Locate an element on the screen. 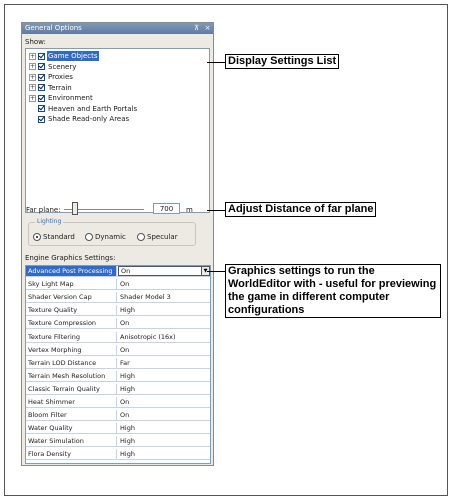  tree-item: + Terrain is located at coordinates (51, 88).